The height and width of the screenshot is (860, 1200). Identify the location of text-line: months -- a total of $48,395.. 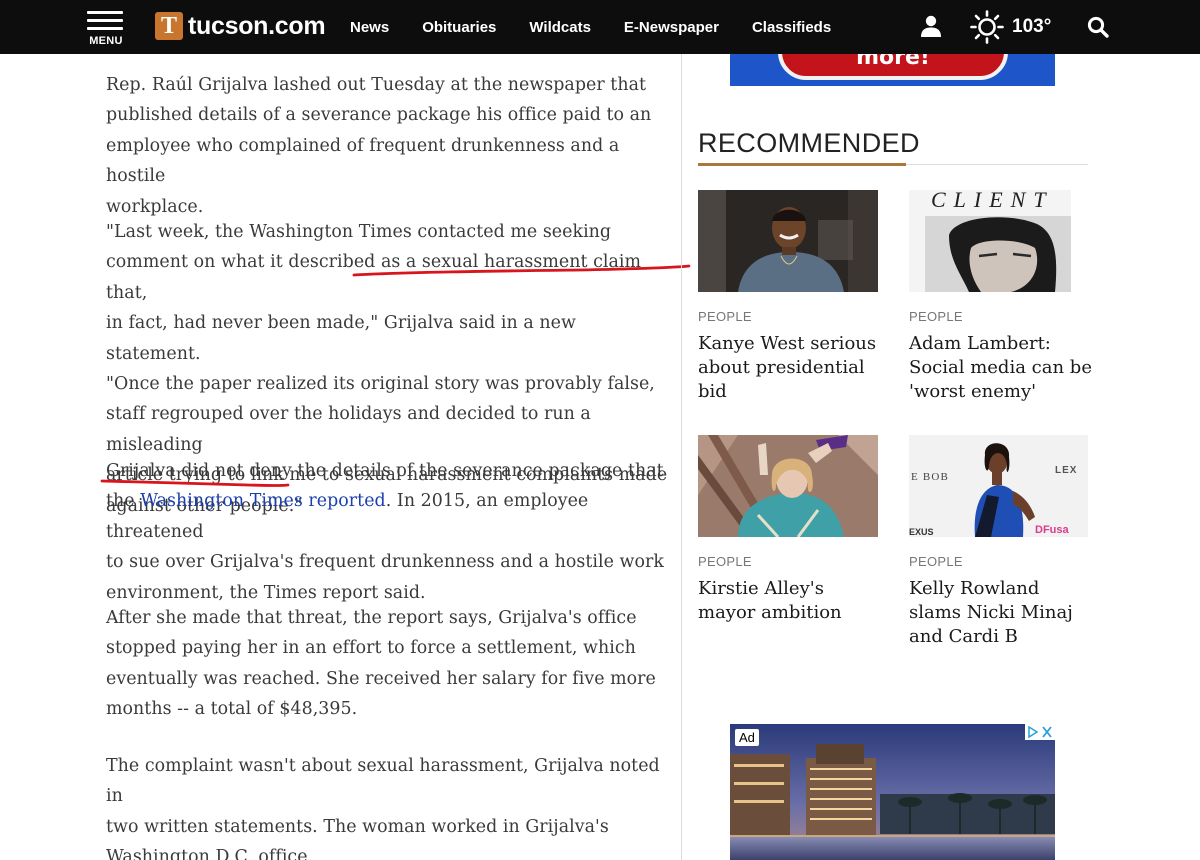
(232, 709).